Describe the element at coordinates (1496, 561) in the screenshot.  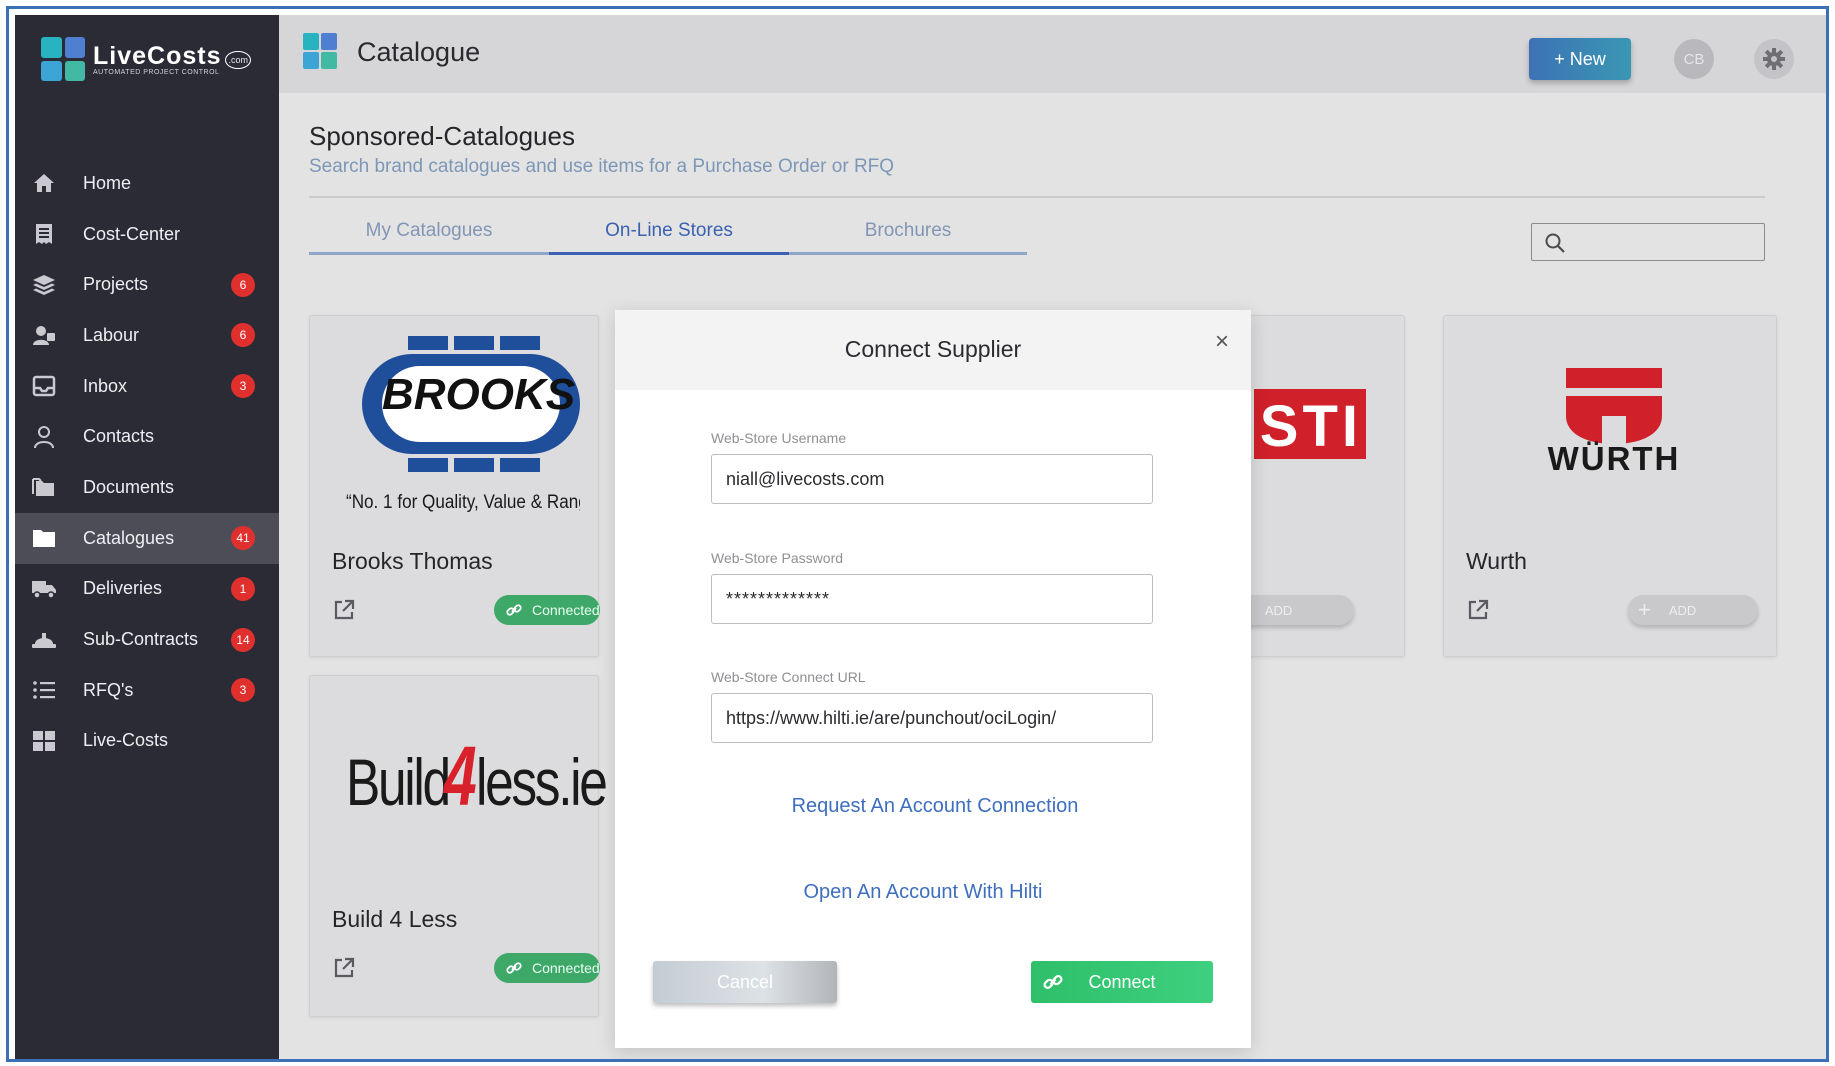
I see `catalogue-card-name: Wurth` at that location.